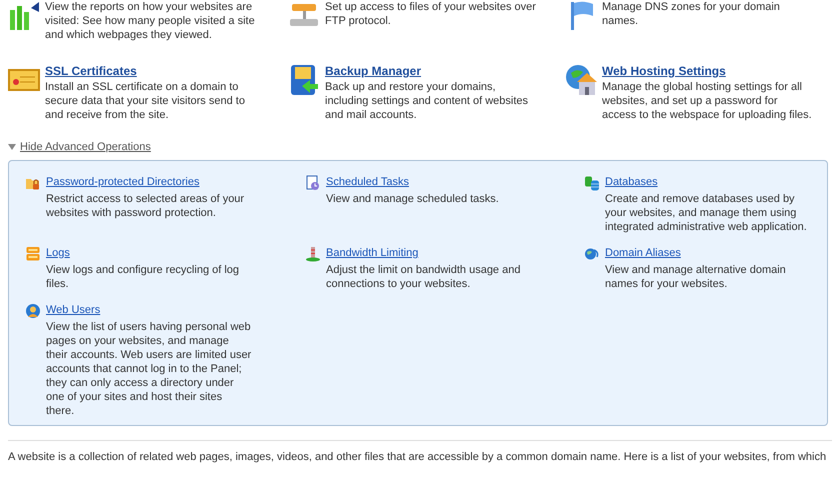  Describe the element at coordinates (691, 14) in the screenshot. I see `tool-description: Manage DNS zones for your domain names.` at that location.